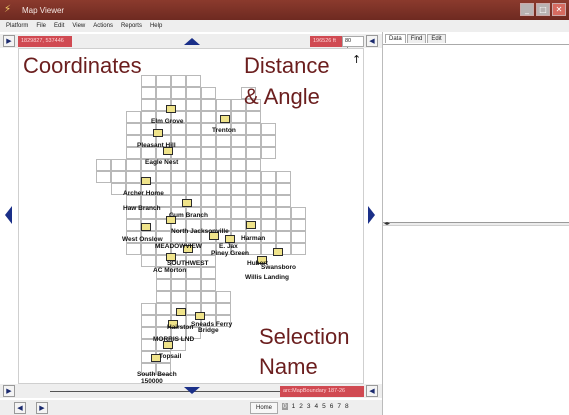 The image size is (569, 415). What do you see at coordinates (559, 9) in the screenshot?
I see `close-icon: ✕` at bounding box center [559, 9].